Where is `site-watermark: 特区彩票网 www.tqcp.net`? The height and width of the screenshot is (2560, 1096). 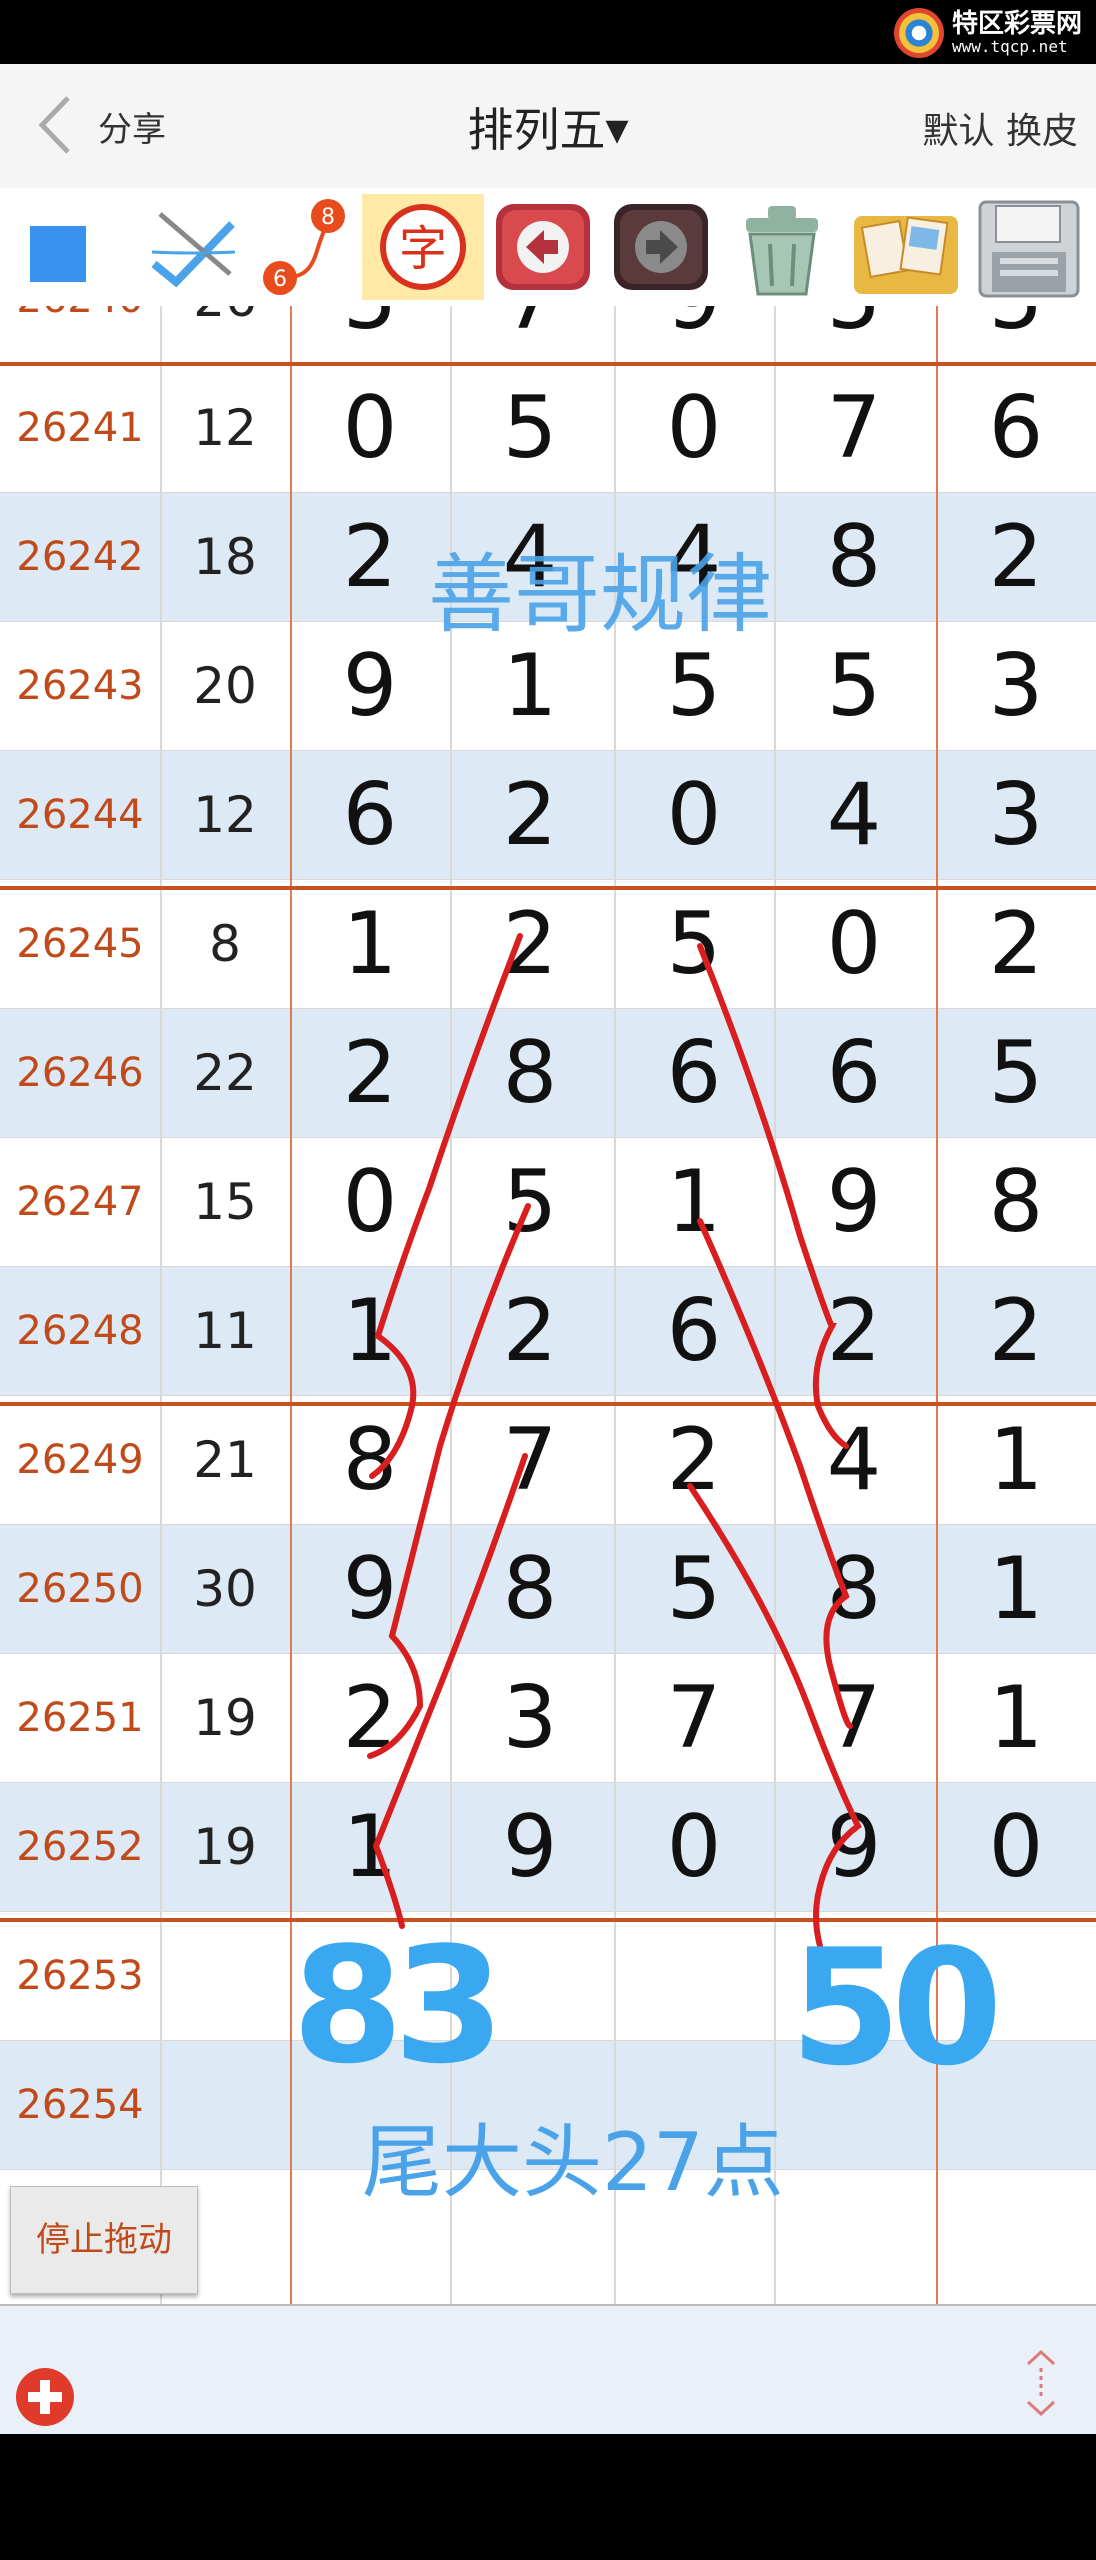
site-watermark: 特区彩票网 www.tqcp.net is located at coordinates (987, 33).